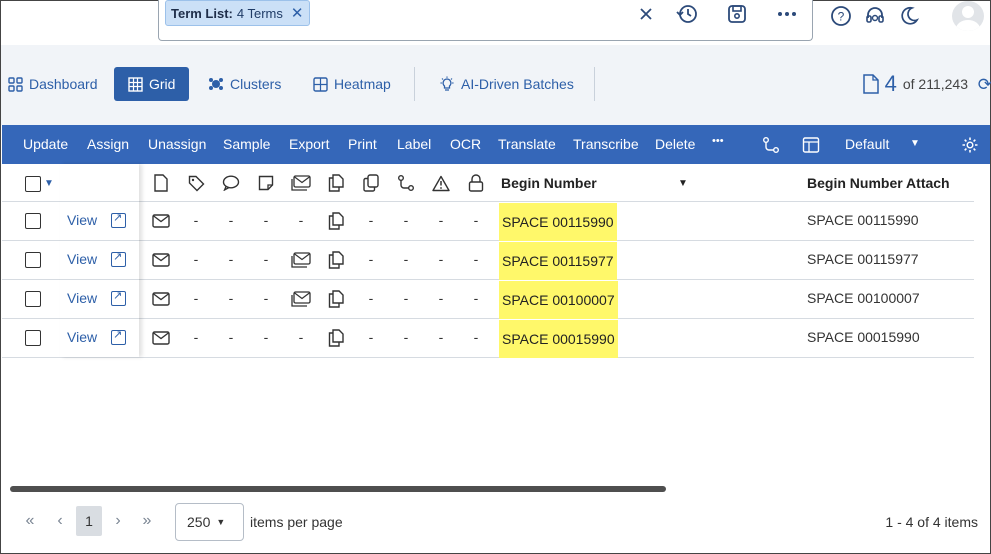 The width and height of the screenshot is (991, 554). I want to click on warning-icon, so click(441, 183).